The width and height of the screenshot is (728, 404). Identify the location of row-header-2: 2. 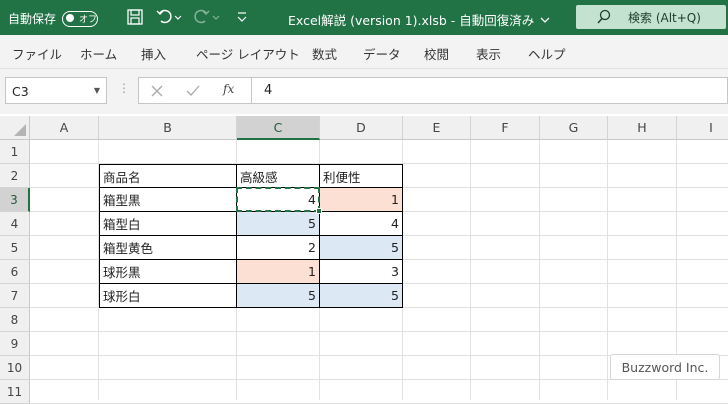
(15, 176).